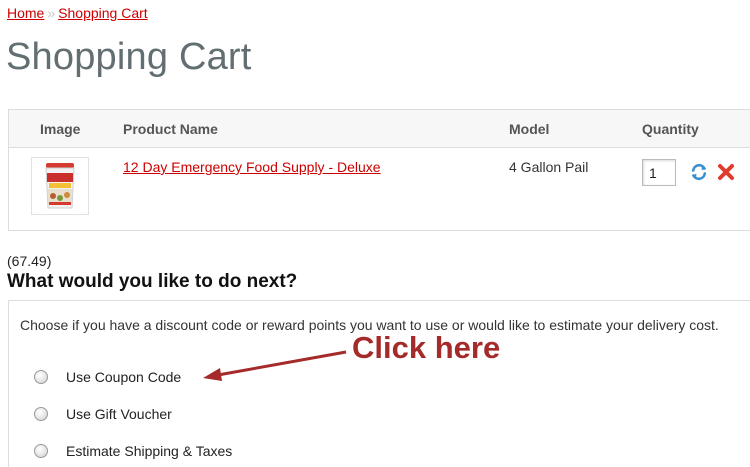 This screenshot has width=750, height=467. Describe the element at coordinates (149, 451) in the screenshot. I see `shipping-radio-label: Estimate Shipping & Taxes` at that location.